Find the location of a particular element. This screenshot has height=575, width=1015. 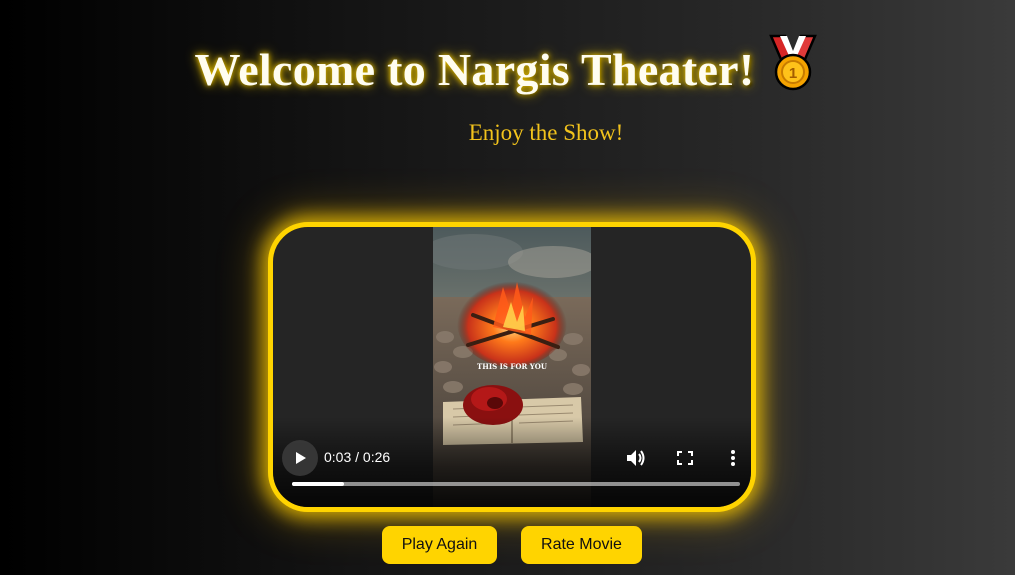

video-progress-fill is located at coordinates (318, 484).